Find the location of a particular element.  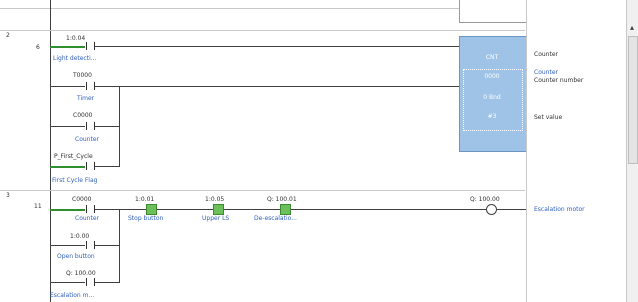

annotation-instruction: Counter is located at coordinates (546, 54).